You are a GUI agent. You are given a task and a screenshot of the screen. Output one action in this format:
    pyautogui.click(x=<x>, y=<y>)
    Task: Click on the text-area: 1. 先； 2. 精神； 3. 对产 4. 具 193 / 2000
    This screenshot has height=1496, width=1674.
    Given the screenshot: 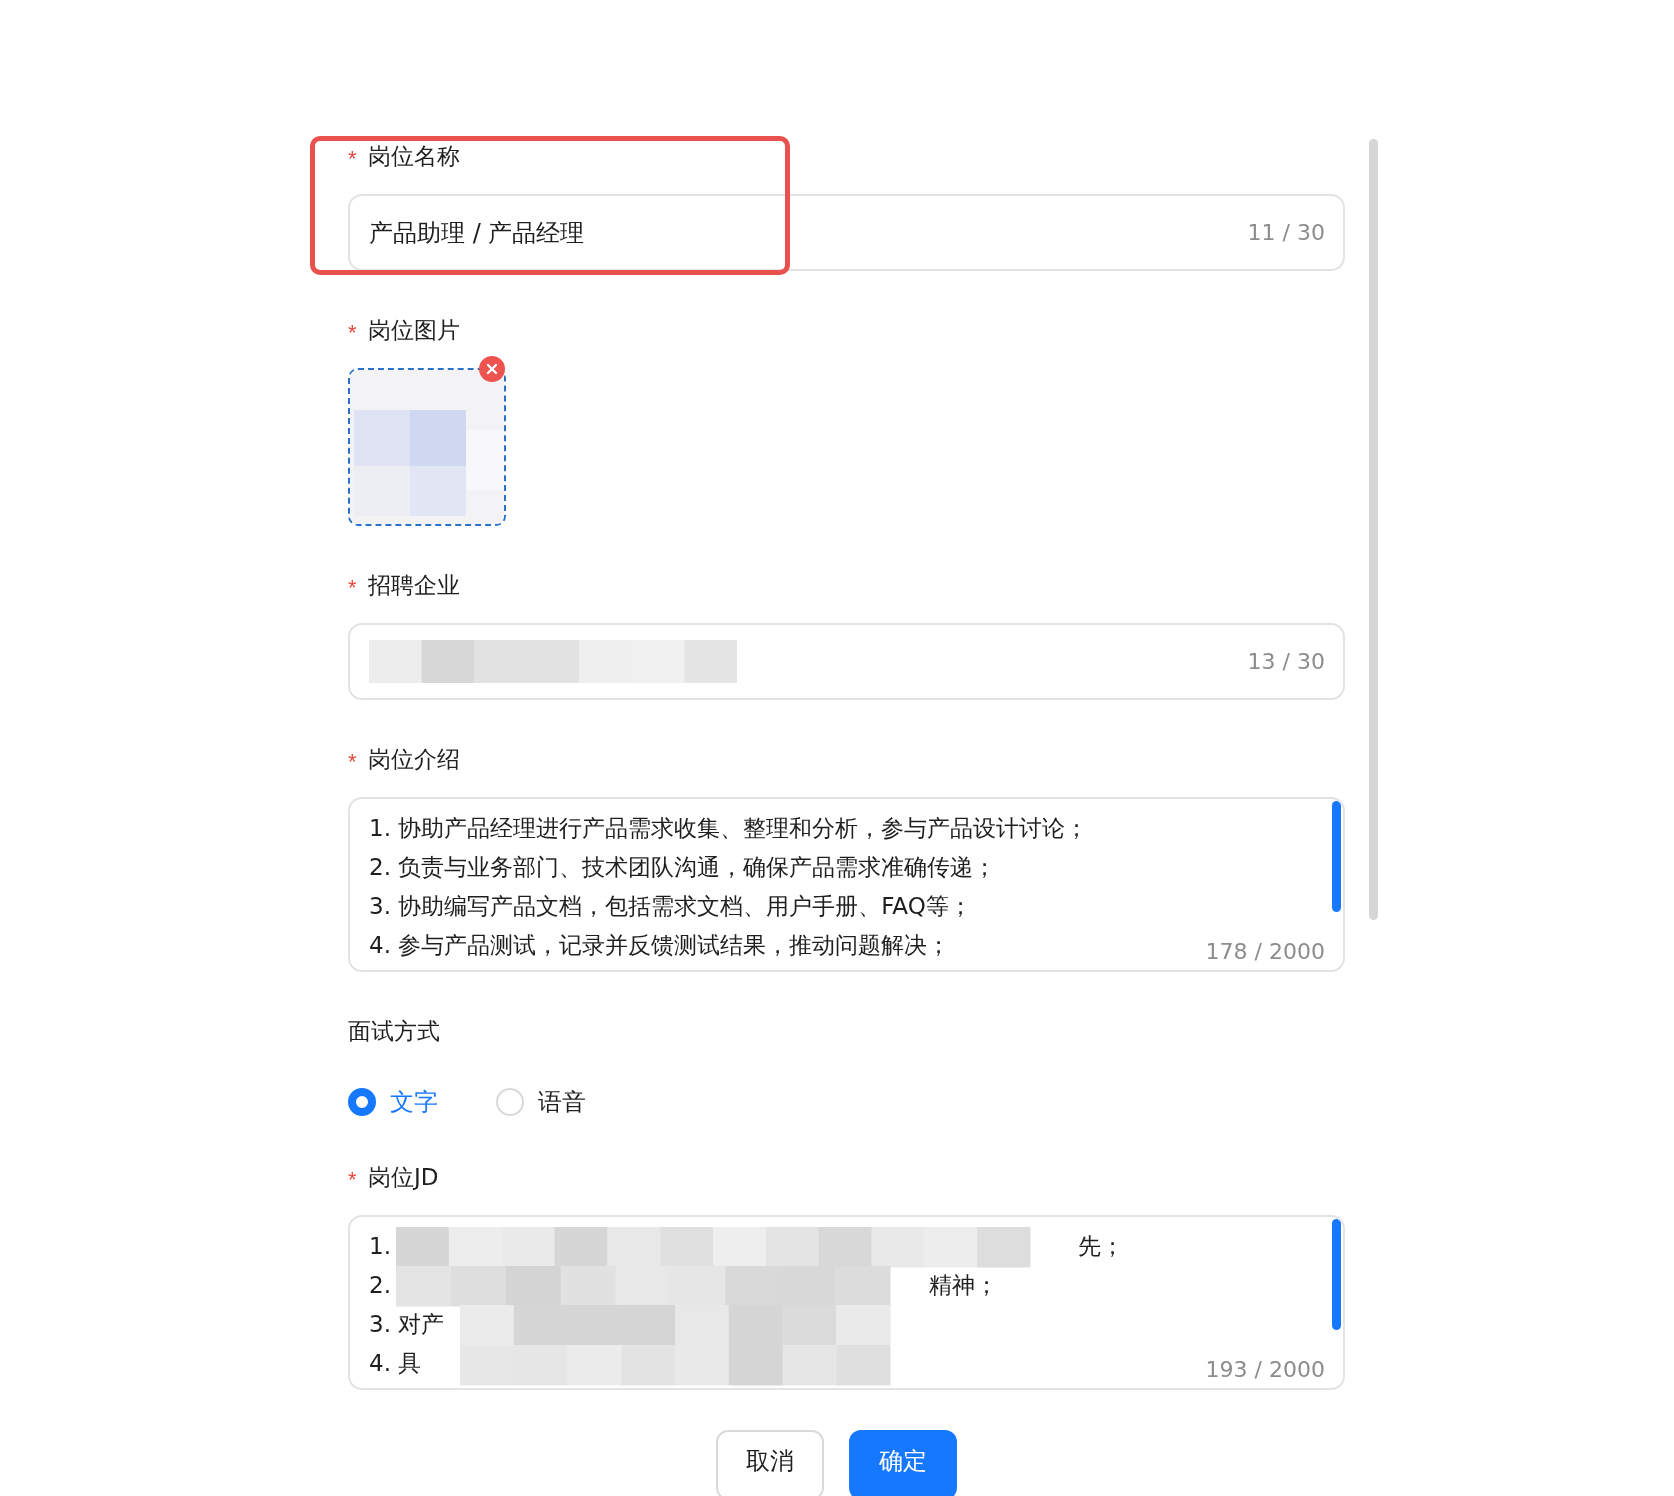 What is the action you would take?
    pyautogui.click(x=846, y=1302)
    